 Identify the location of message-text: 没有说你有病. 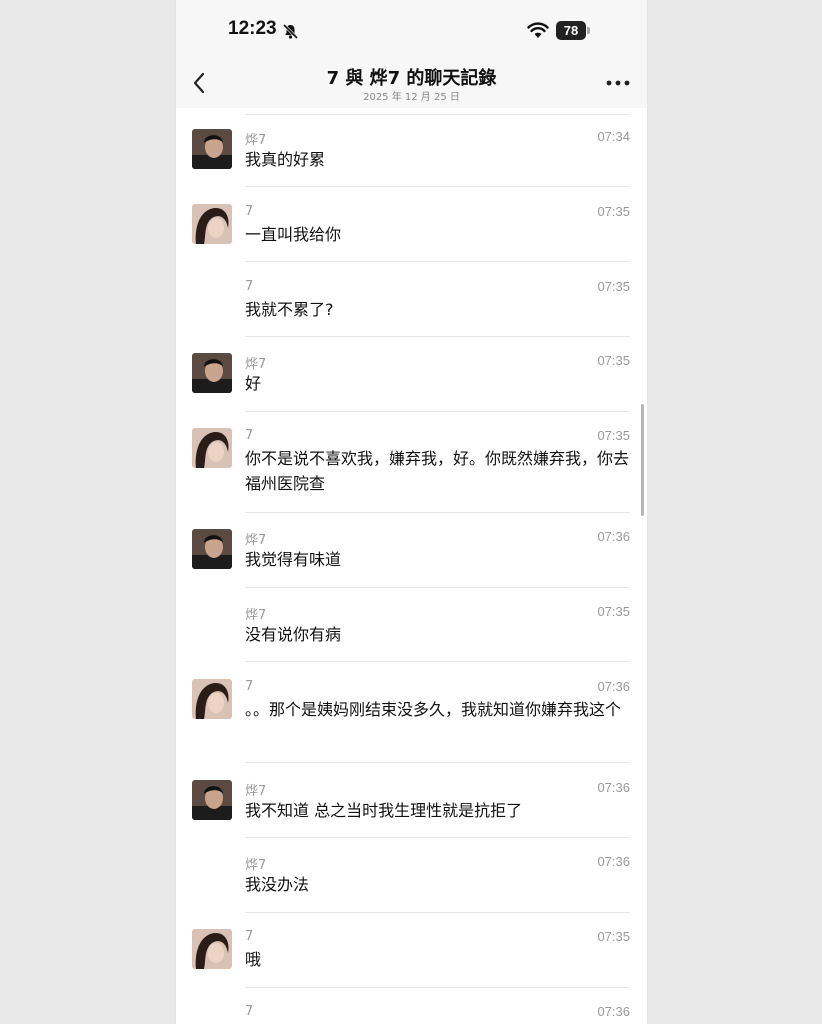
(293, 634).